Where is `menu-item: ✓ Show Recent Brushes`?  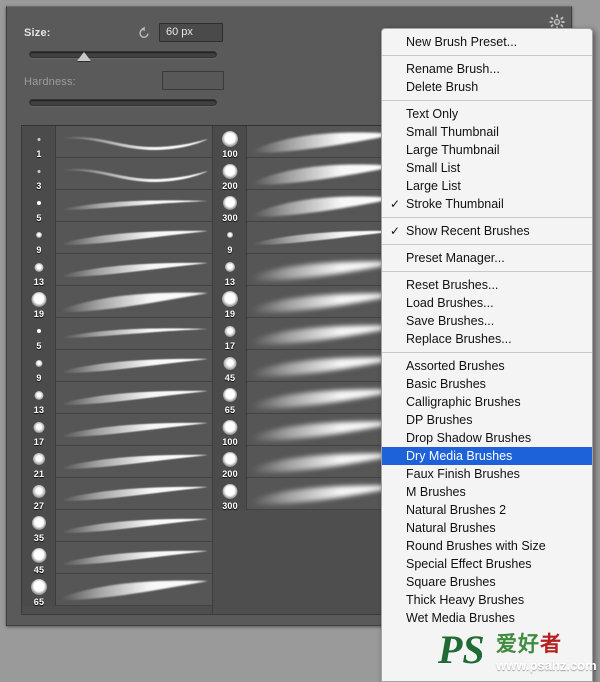 menu-item: ✓ Show Recent Brushes is located at coordinates (487, 231).